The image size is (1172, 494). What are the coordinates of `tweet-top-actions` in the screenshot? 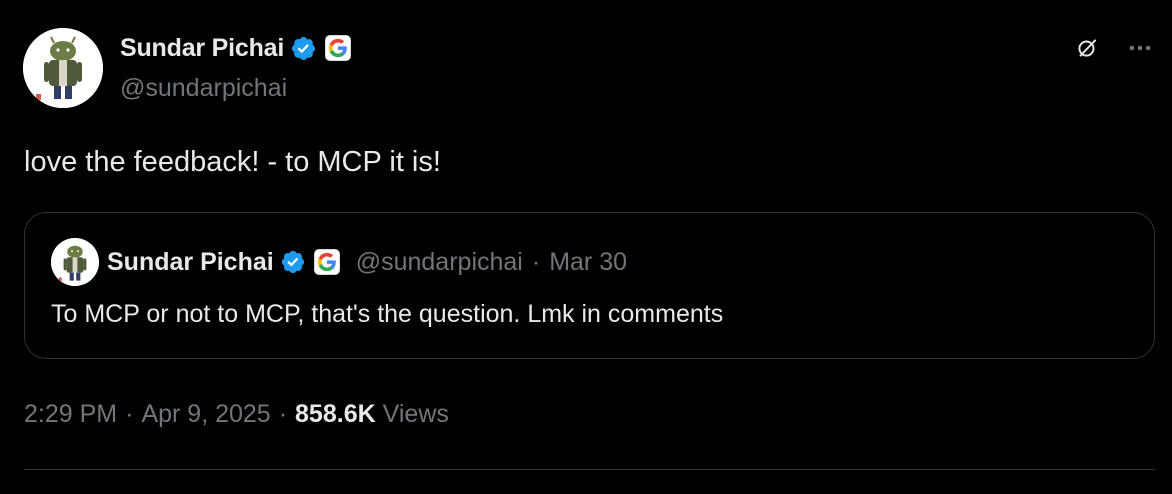 It's located at (1114, 48).